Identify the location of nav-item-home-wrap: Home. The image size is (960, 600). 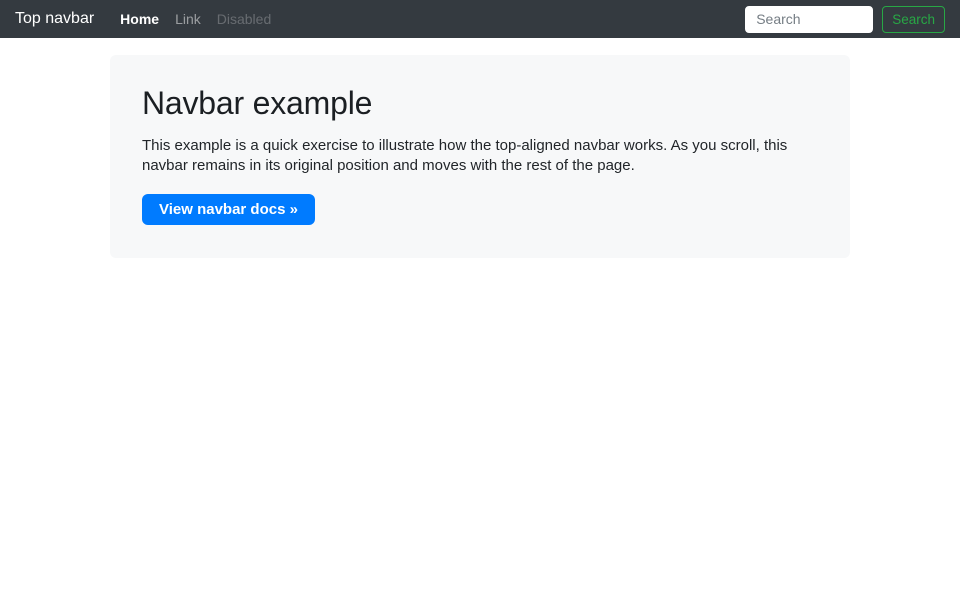
(139, 19).